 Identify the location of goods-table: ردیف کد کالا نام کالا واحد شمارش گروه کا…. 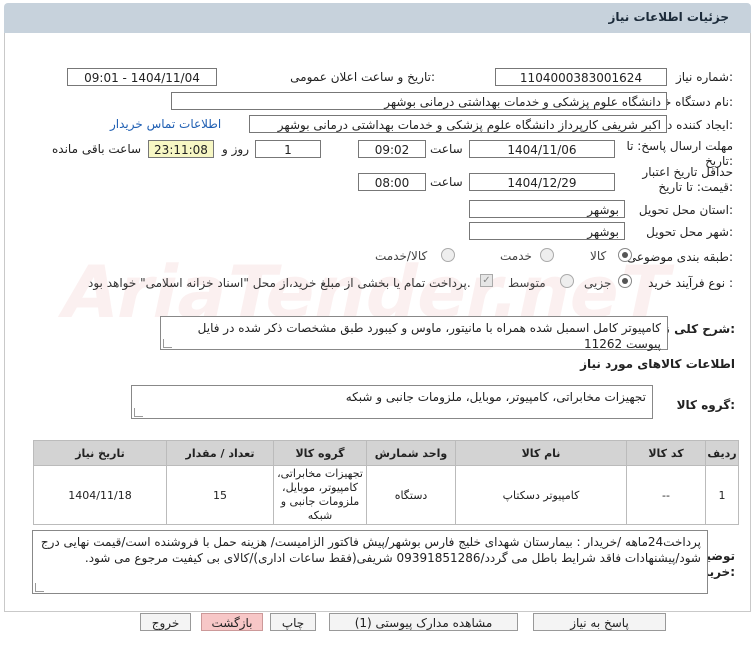
(386, 482).